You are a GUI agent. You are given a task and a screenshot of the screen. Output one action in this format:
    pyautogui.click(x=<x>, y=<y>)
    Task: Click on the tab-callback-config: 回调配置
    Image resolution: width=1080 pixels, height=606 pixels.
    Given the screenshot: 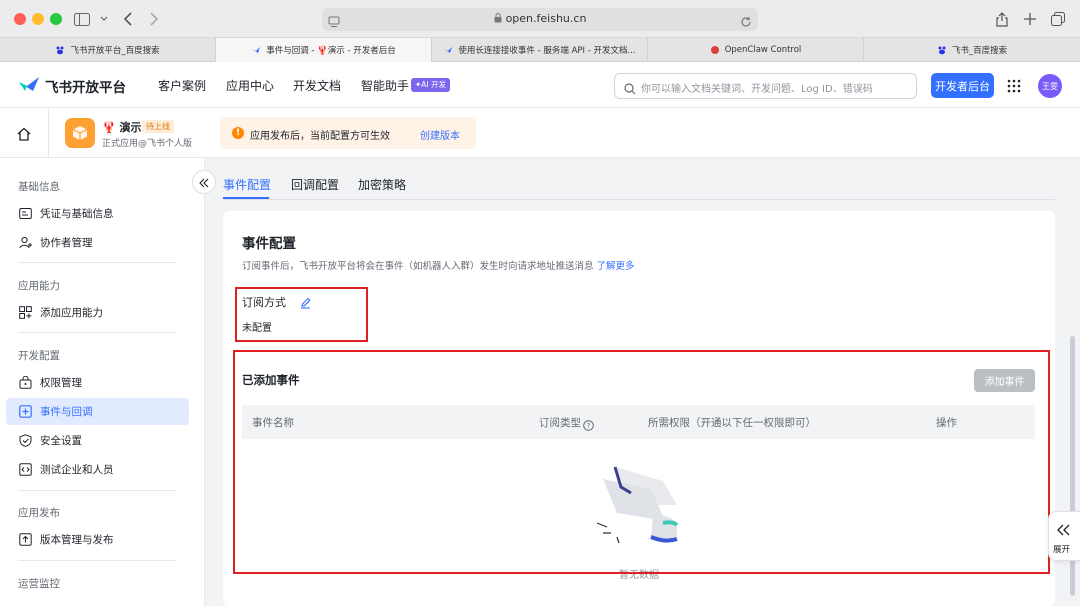 What is the action you would take?
    pyautogui.click(x=315, y=184)
    